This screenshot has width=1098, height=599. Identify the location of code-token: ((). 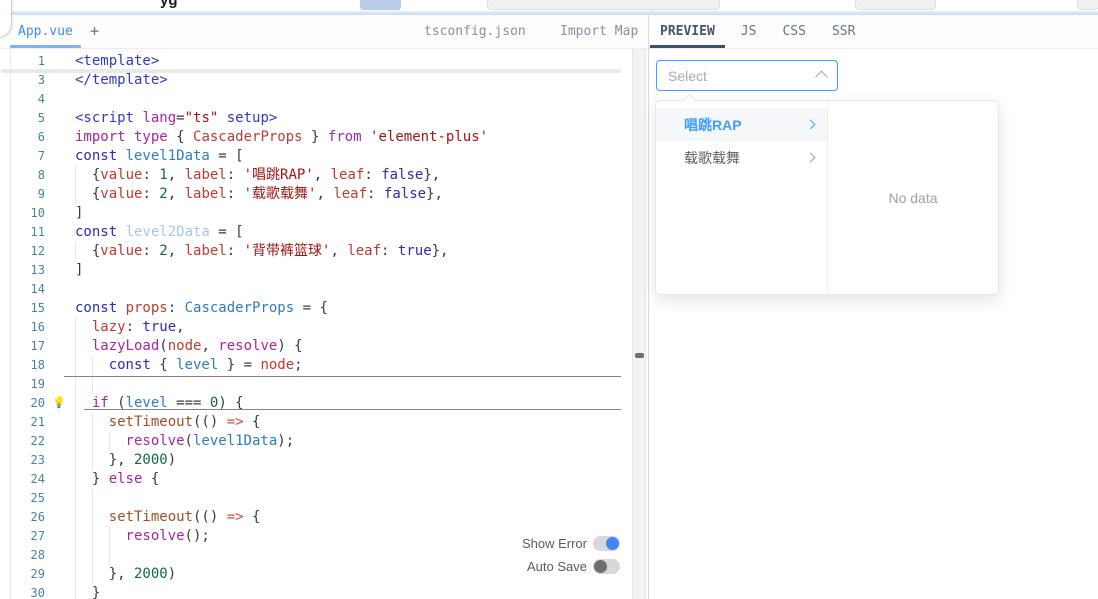
(209, 517).